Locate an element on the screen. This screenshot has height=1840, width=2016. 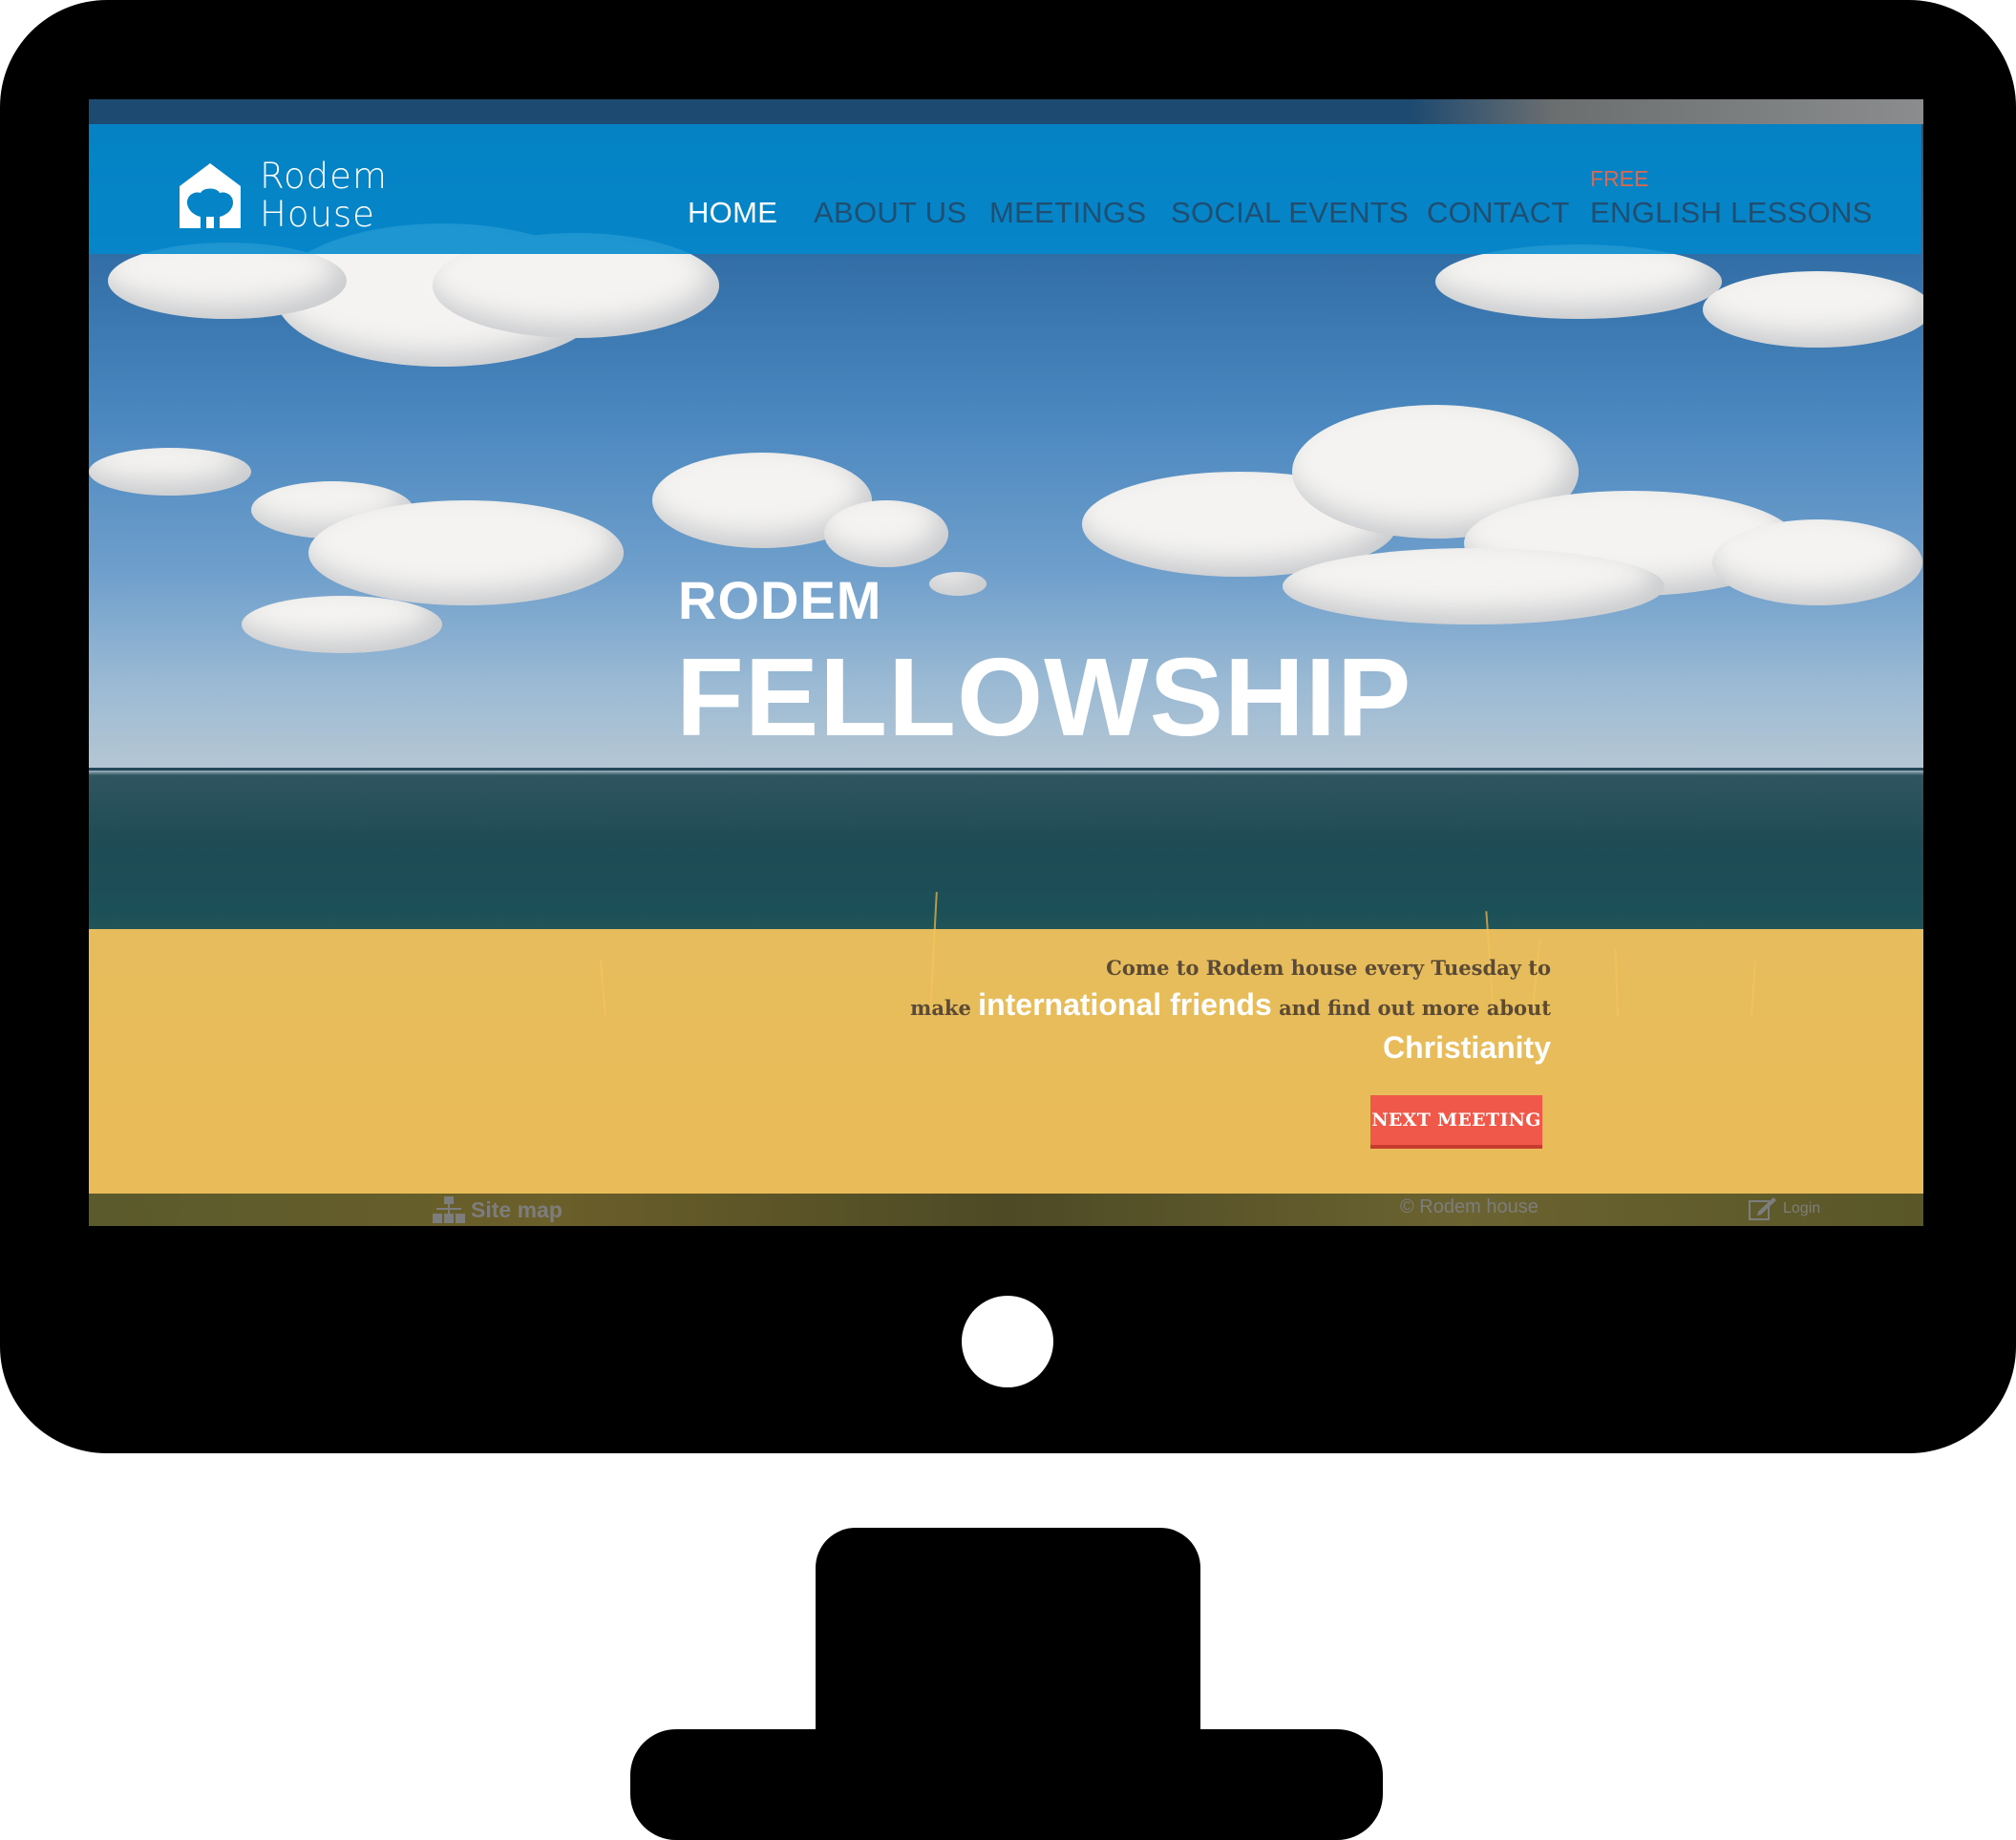
nav-social-events: SOCIAL EVENTS is located at coordinates (1290, 213).